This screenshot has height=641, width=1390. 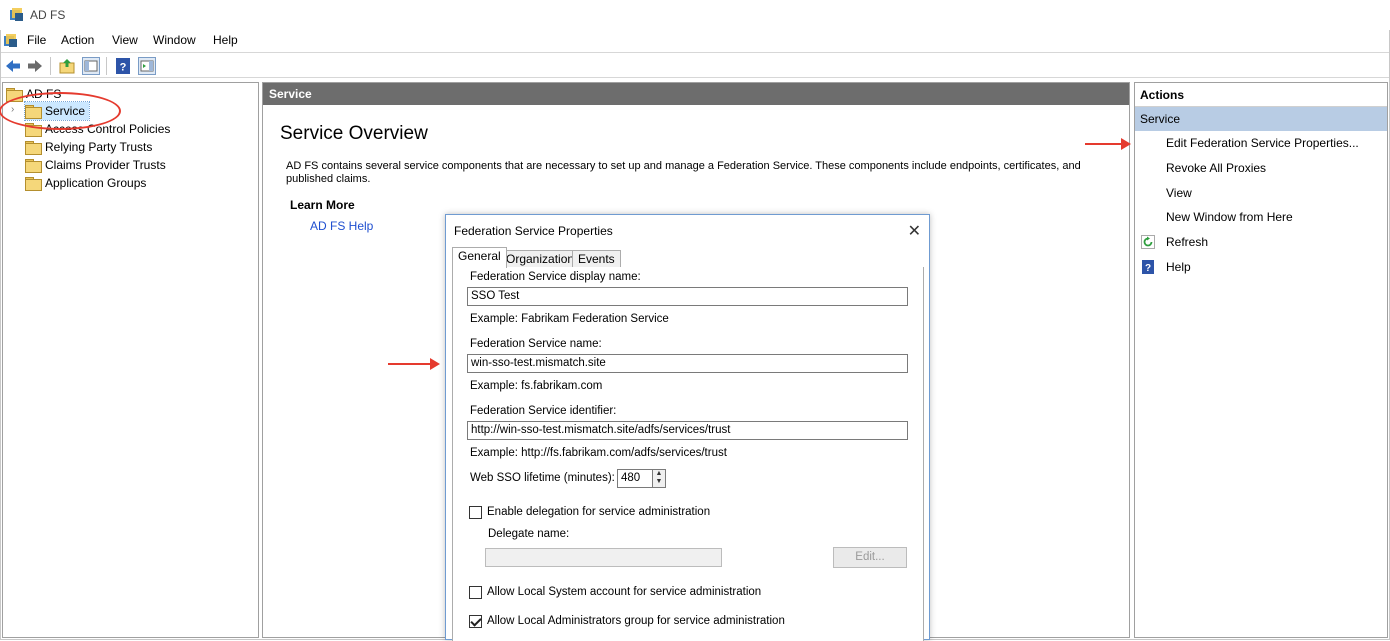 What do you see at coordinates (11, 41) in the screenshot?
I see `console-icon` at bounding box center [11, 41].